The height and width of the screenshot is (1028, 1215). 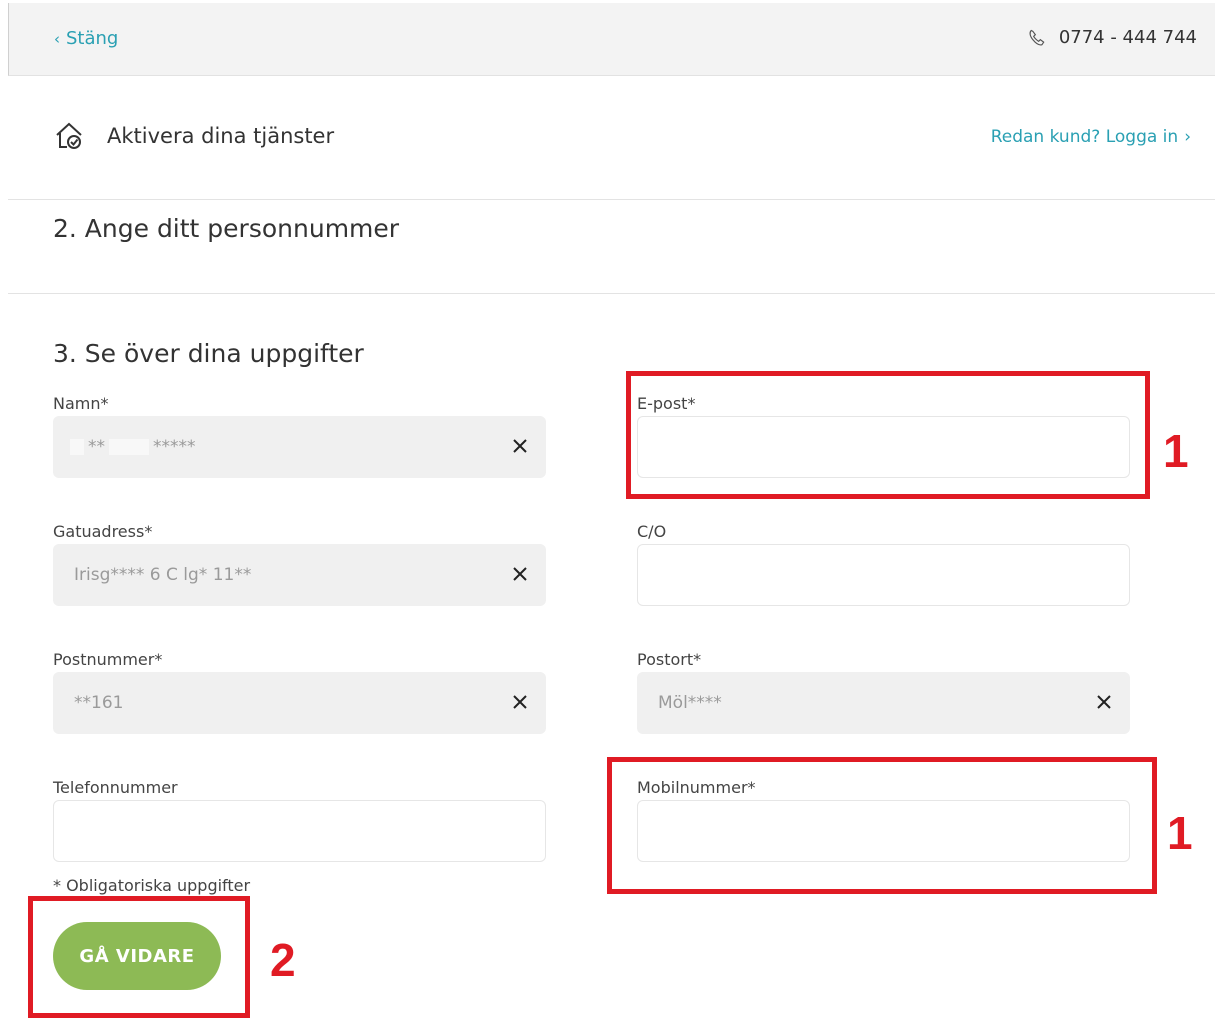 What do you see at coordinates (883, 703) in the screenshot?
I see `city-field: Möl****` at bounding box center [883, 703].